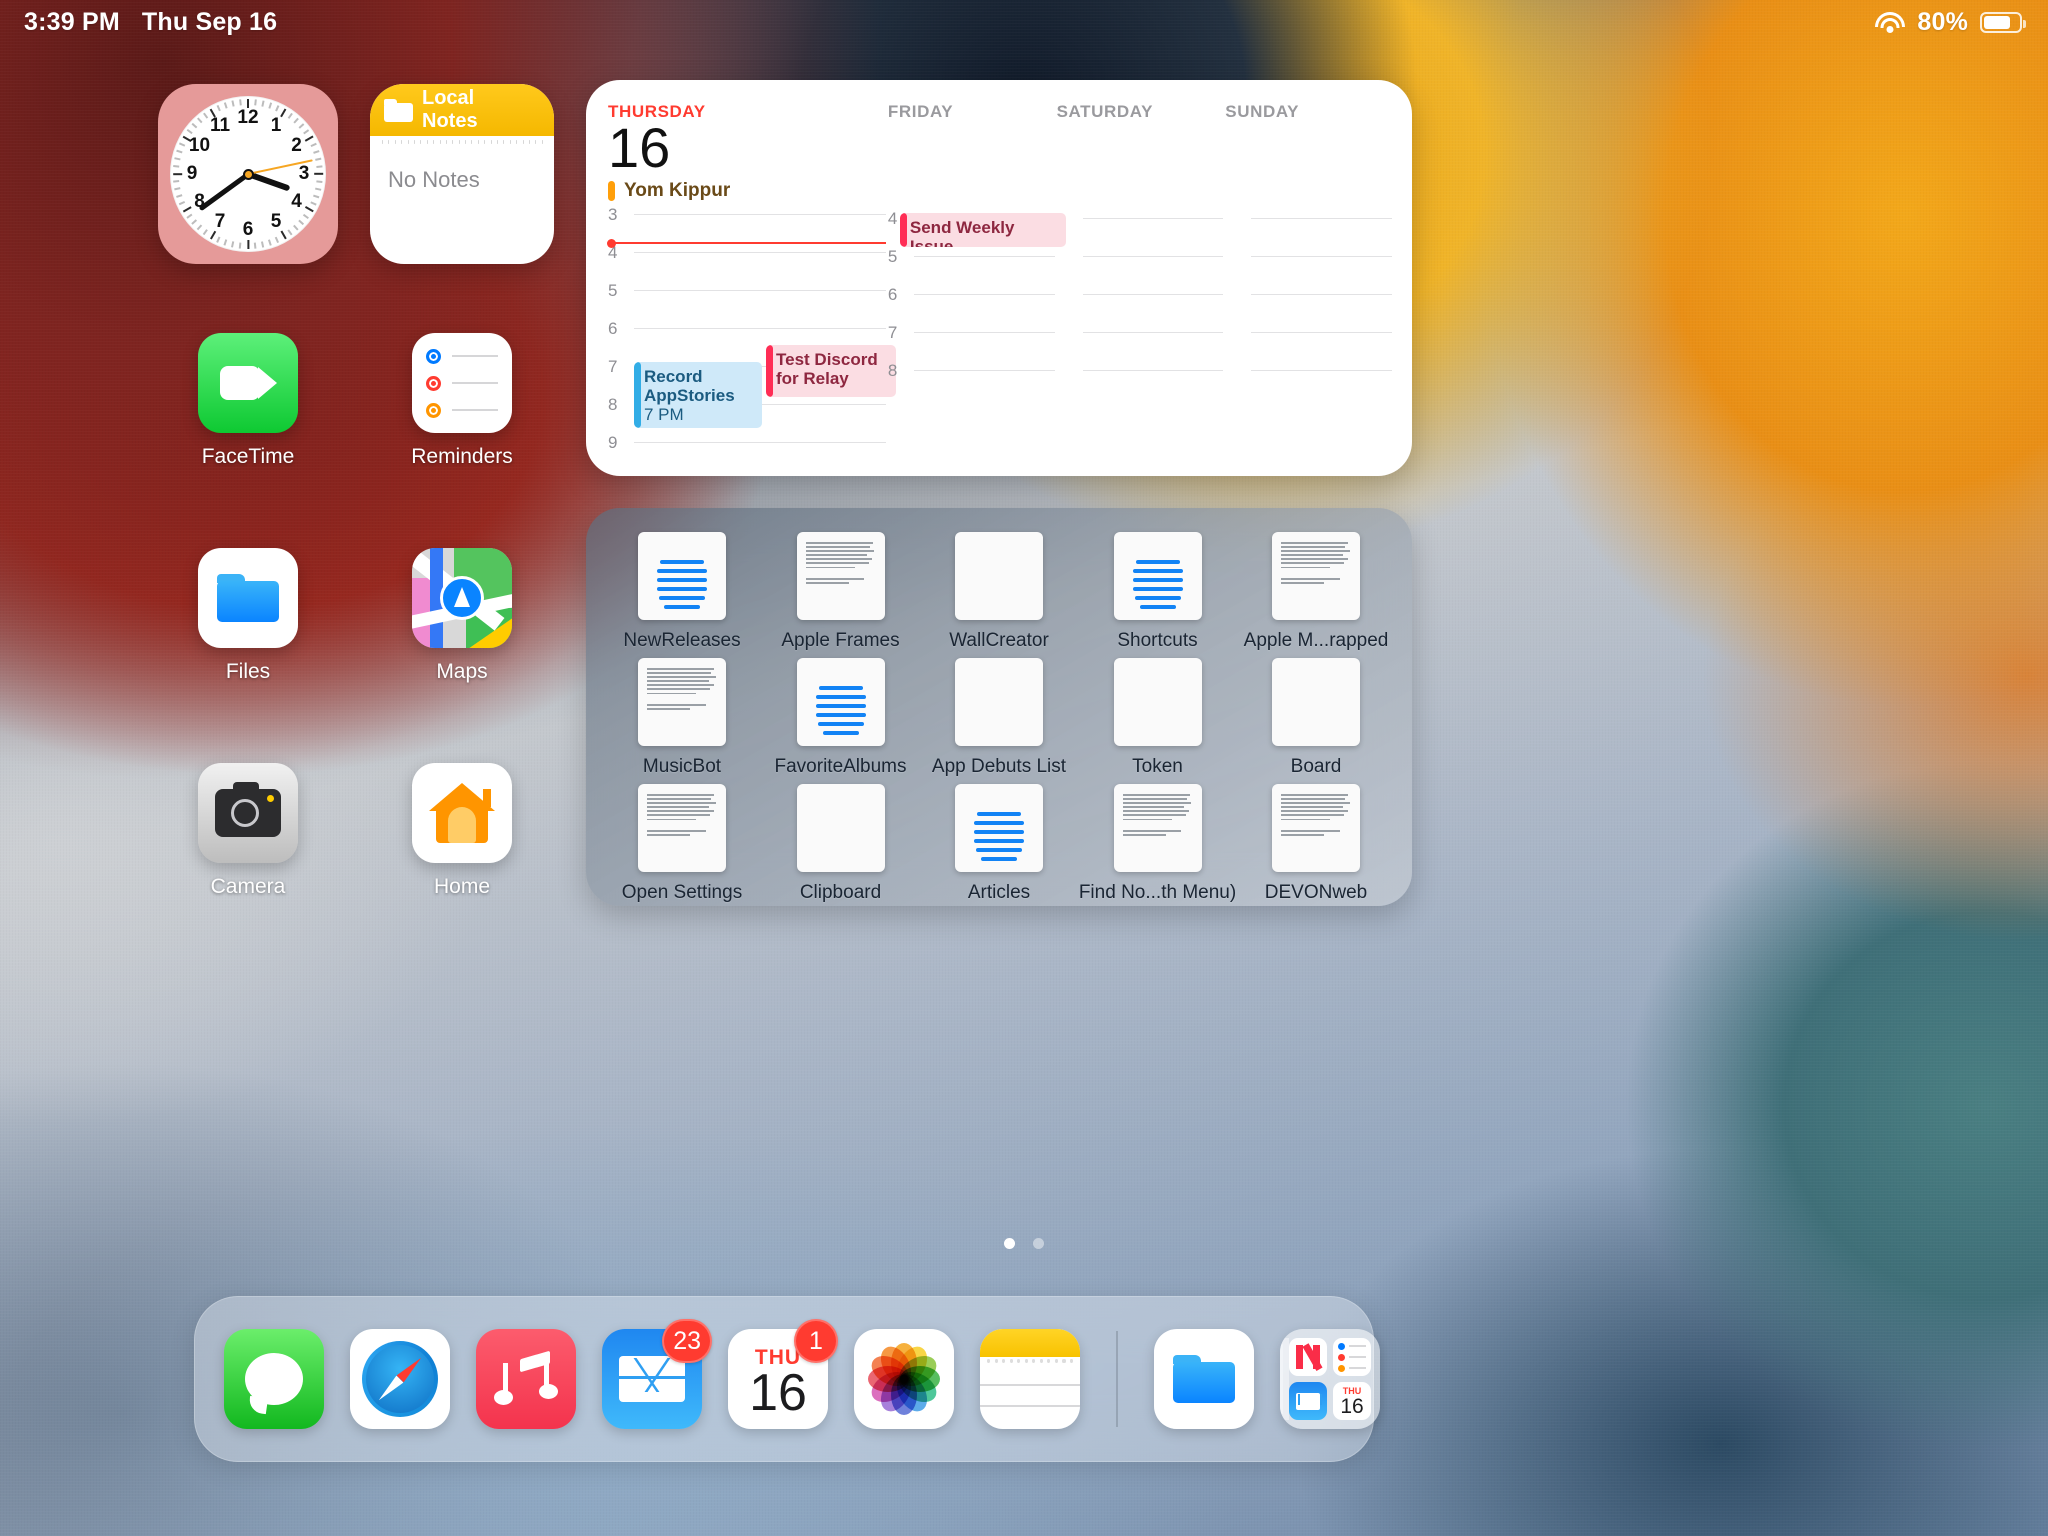 The height and width of the screenshot is (1536, 2048). I want to click on calendar-hour-row: 4, so click(748, 266).